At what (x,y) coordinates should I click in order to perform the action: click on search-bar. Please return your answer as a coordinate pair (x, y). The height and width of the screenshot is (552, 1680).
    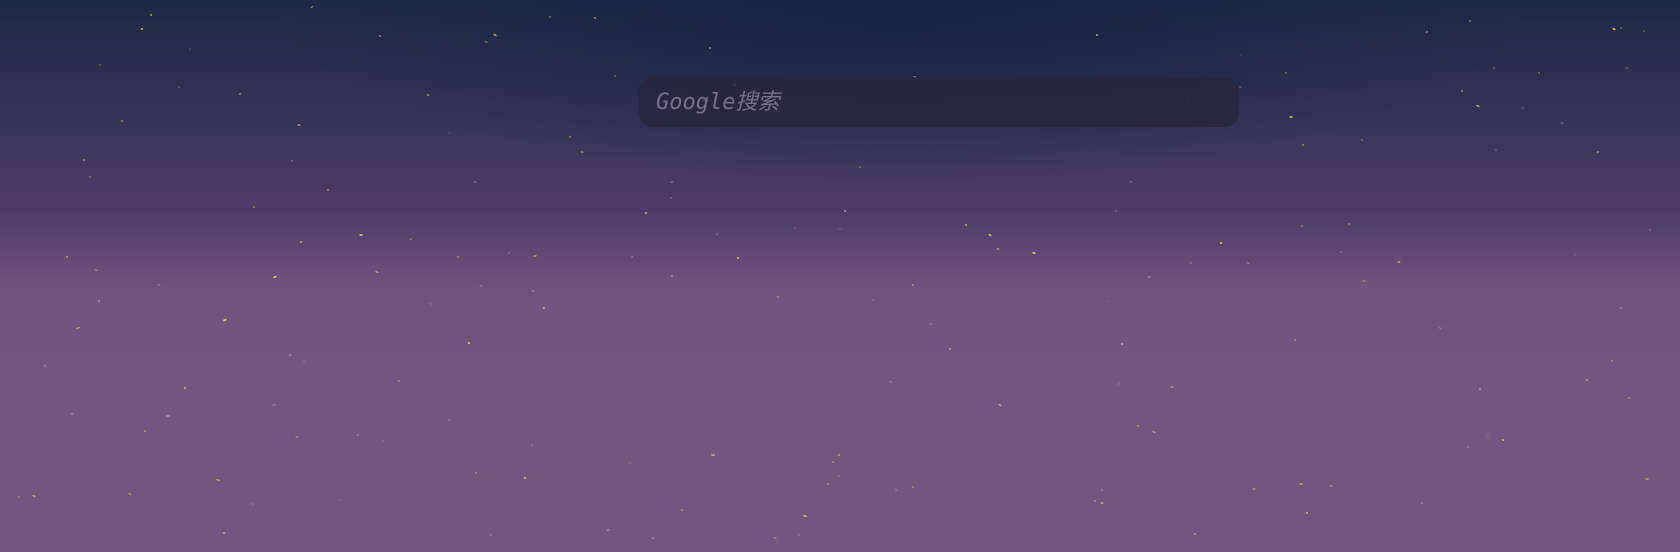
    Looking at the image, I should click on (939, 102).